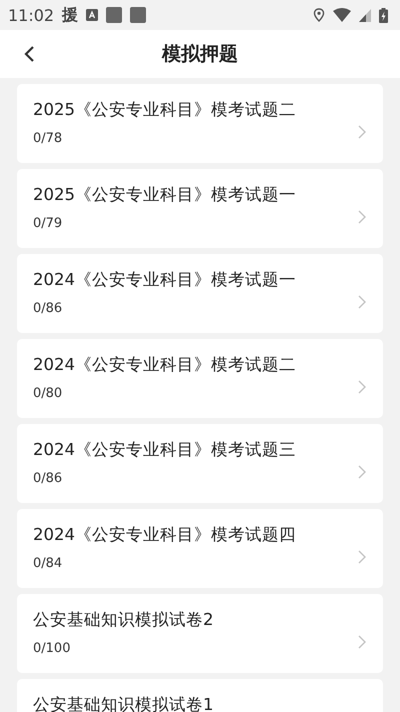 The image size is (400, 712). I want to click on exam-paper-card: 2024《公安专业科目》模考试题二 0/80, so click(200, 378).